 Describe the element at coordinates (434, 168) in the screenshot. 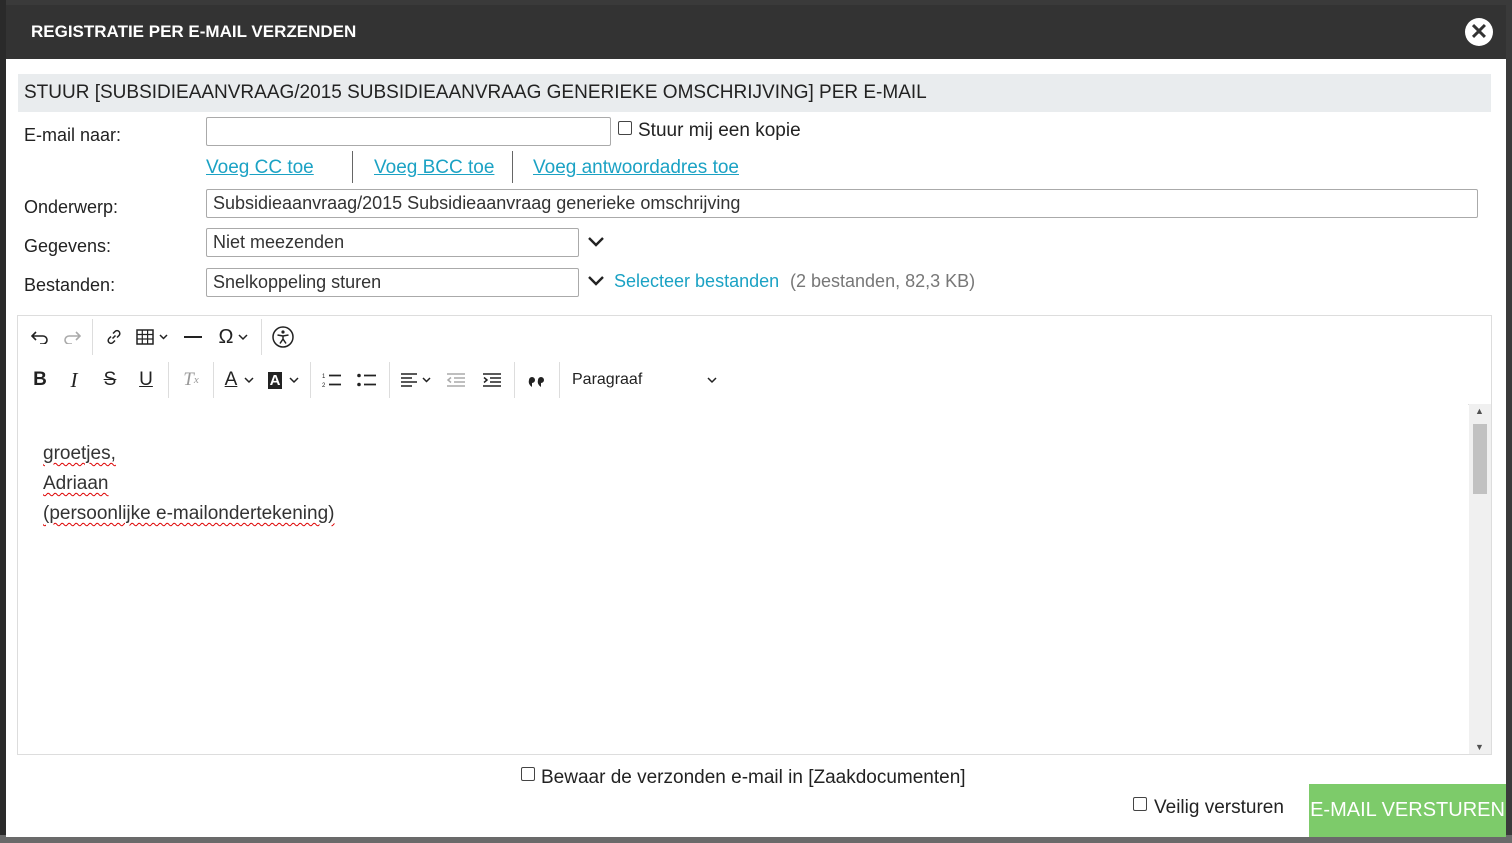

I see `add-bcc-link: Voeg BCC toe` at that location.